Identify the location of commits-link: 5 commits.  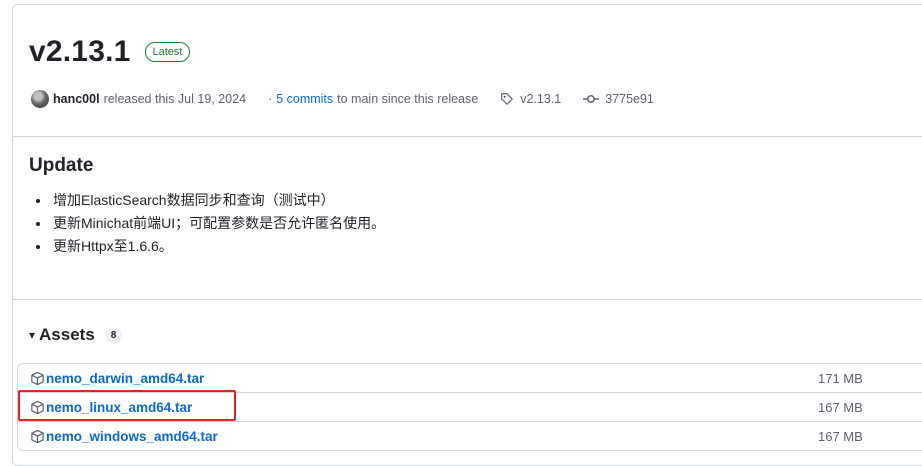
(304, 99).